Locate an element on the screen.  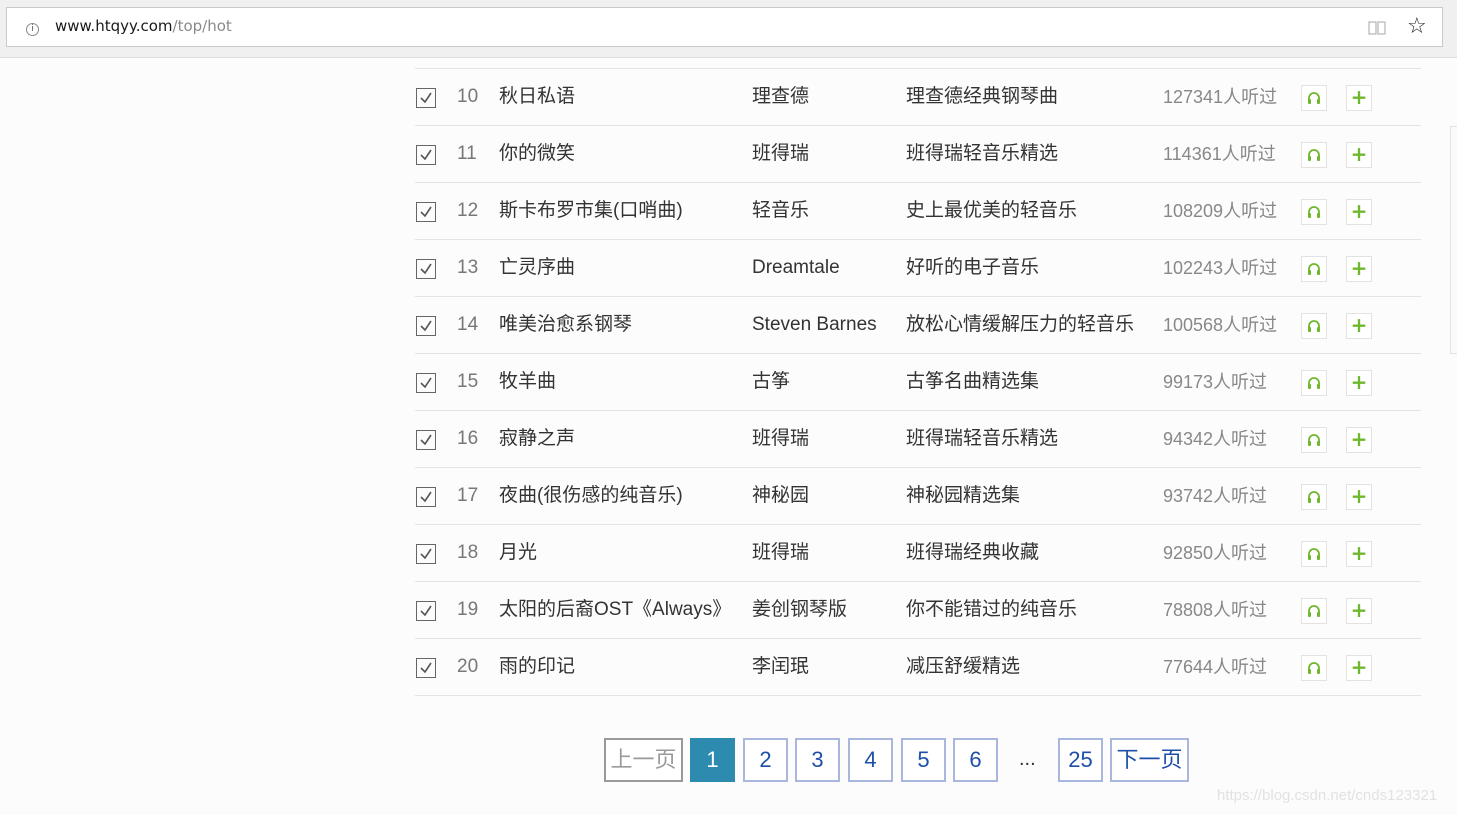
song-title-link: 你的微笑 is located at coordinates (619, 154).